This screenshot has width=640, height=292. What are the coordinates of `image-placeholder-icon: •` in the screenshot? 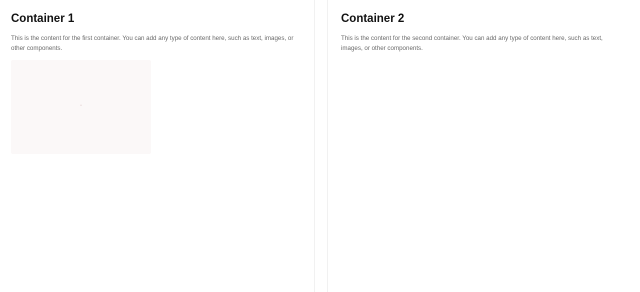 It's located at (81, 106).